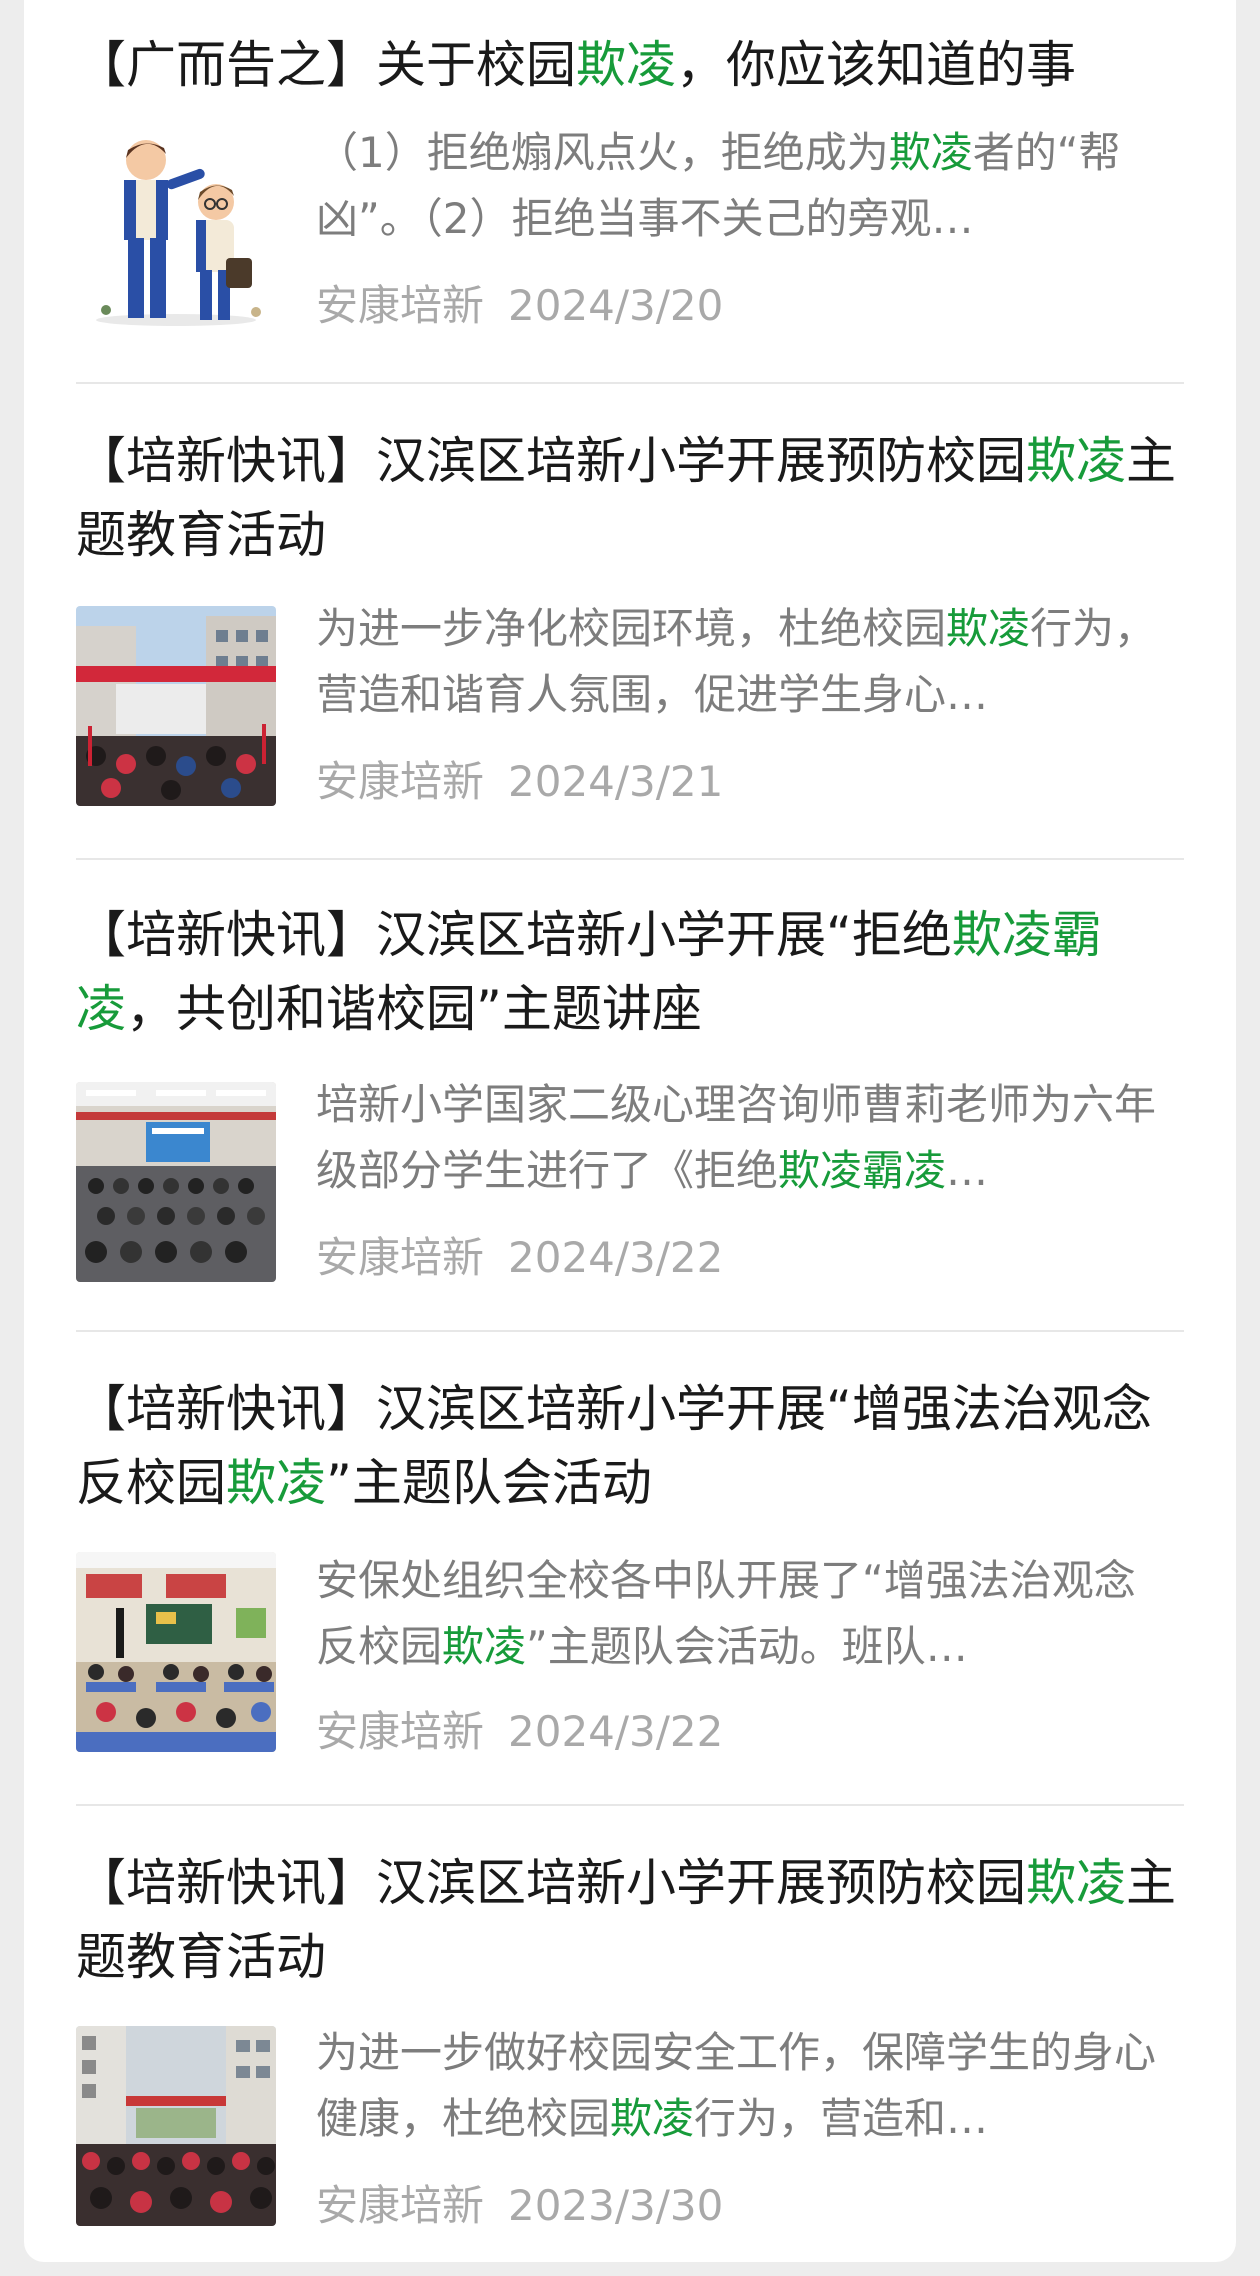  Describe the element at coordinates (630, 972) in the screenshot. I see `article-title: 【培新快讯】汉滨区培新小学开展“拒绝欺凌霸凌，共创和谐校园”主题讲座` at that location.